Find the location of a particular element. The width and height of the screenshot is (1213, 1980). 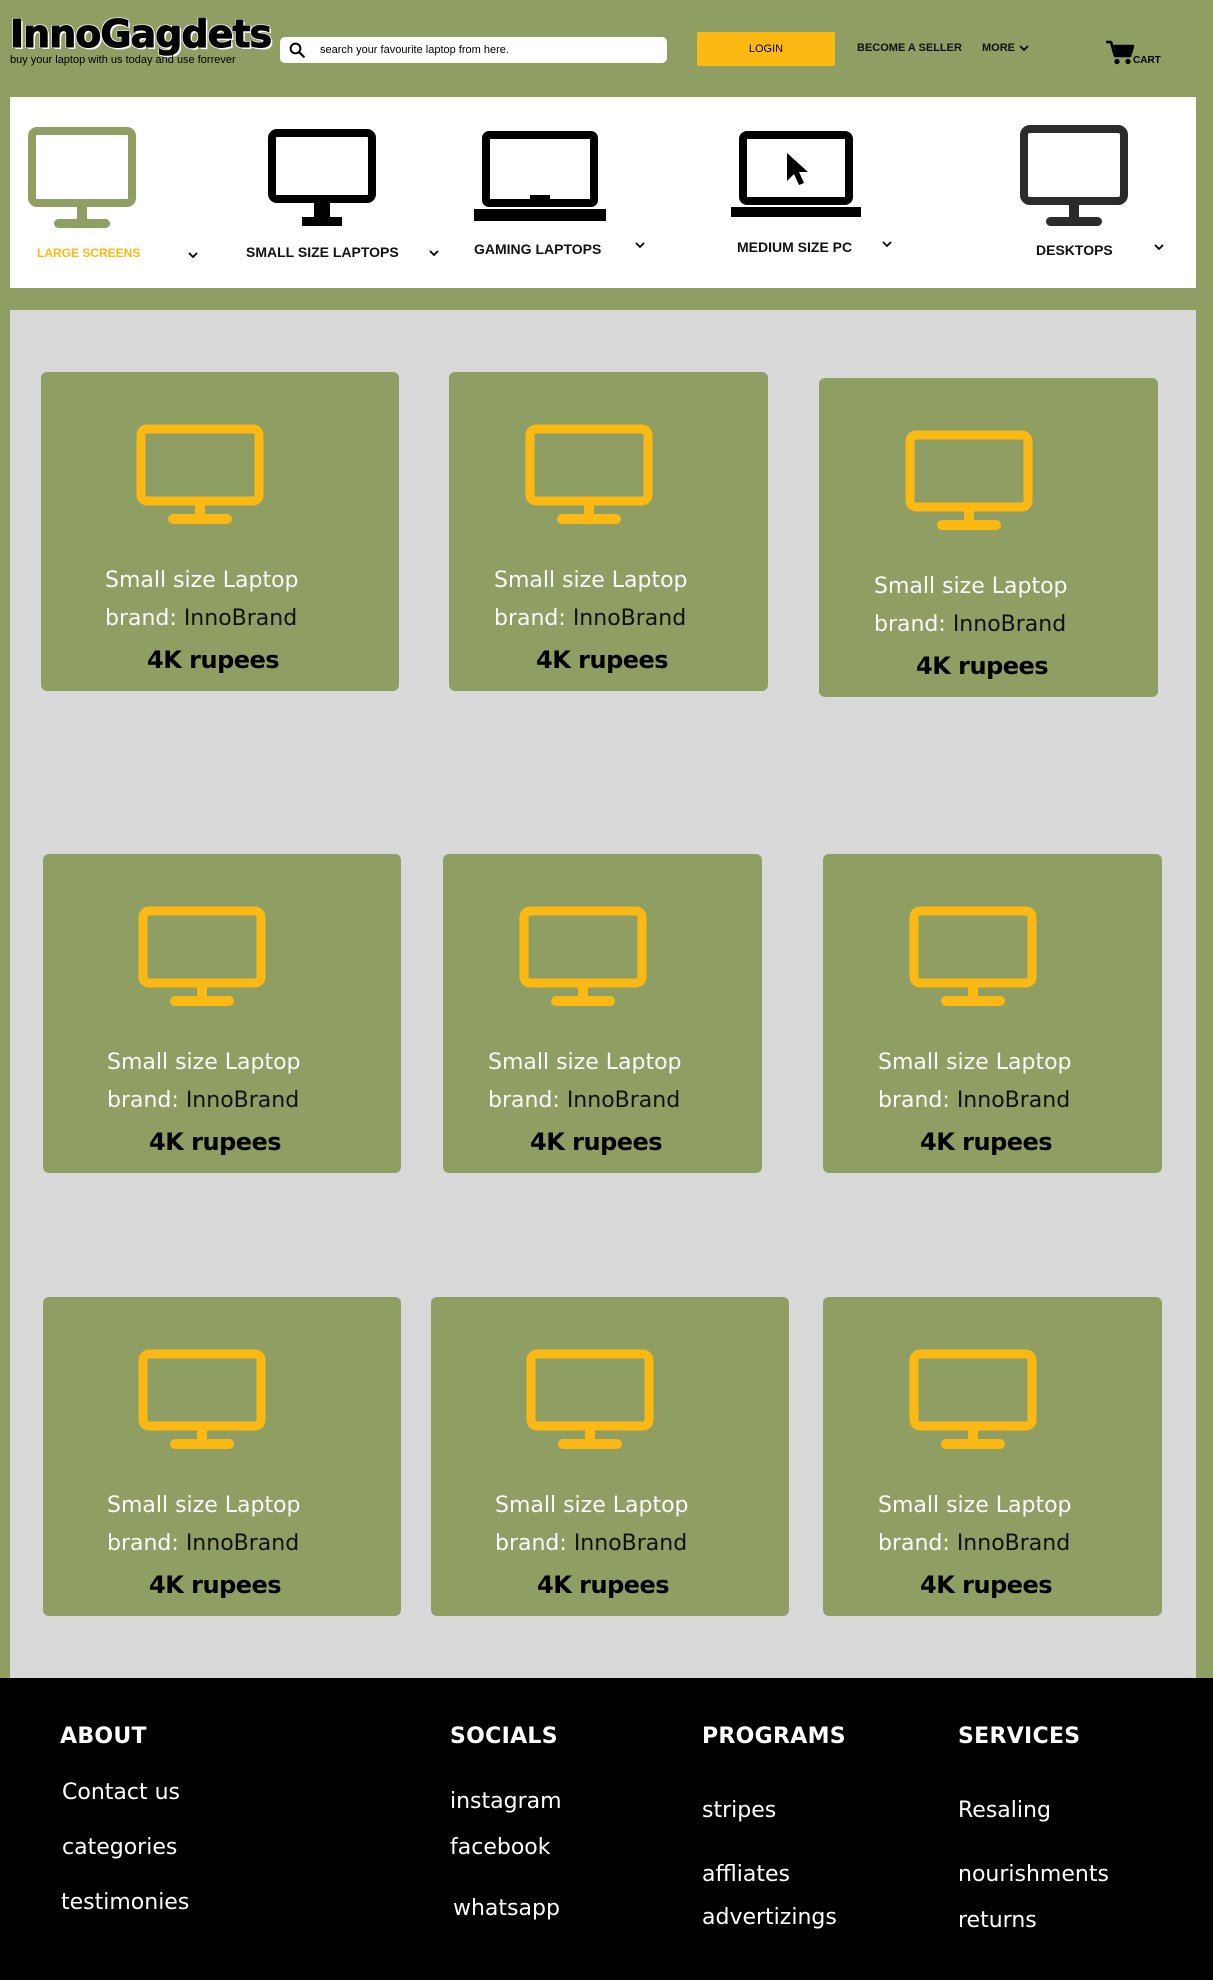

more-menu: MORE is located at coordinates (1006, 48).